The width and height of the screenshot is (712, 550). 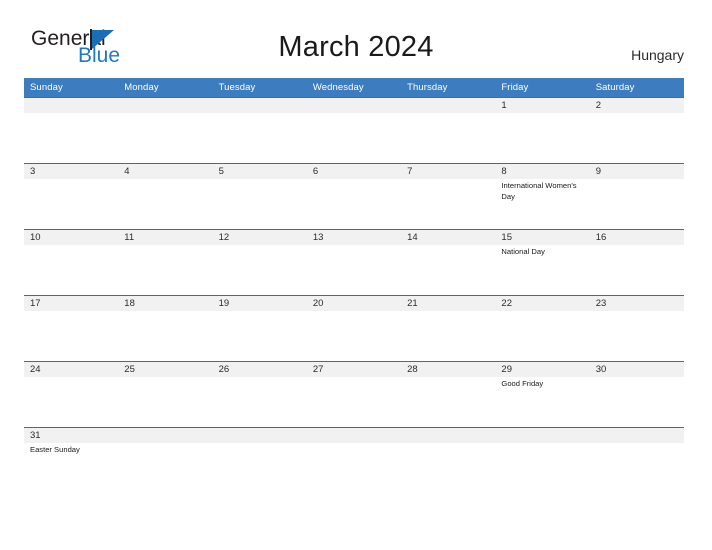 I want to click on calendar-day-cell: 13, so click(x=354, y=262).